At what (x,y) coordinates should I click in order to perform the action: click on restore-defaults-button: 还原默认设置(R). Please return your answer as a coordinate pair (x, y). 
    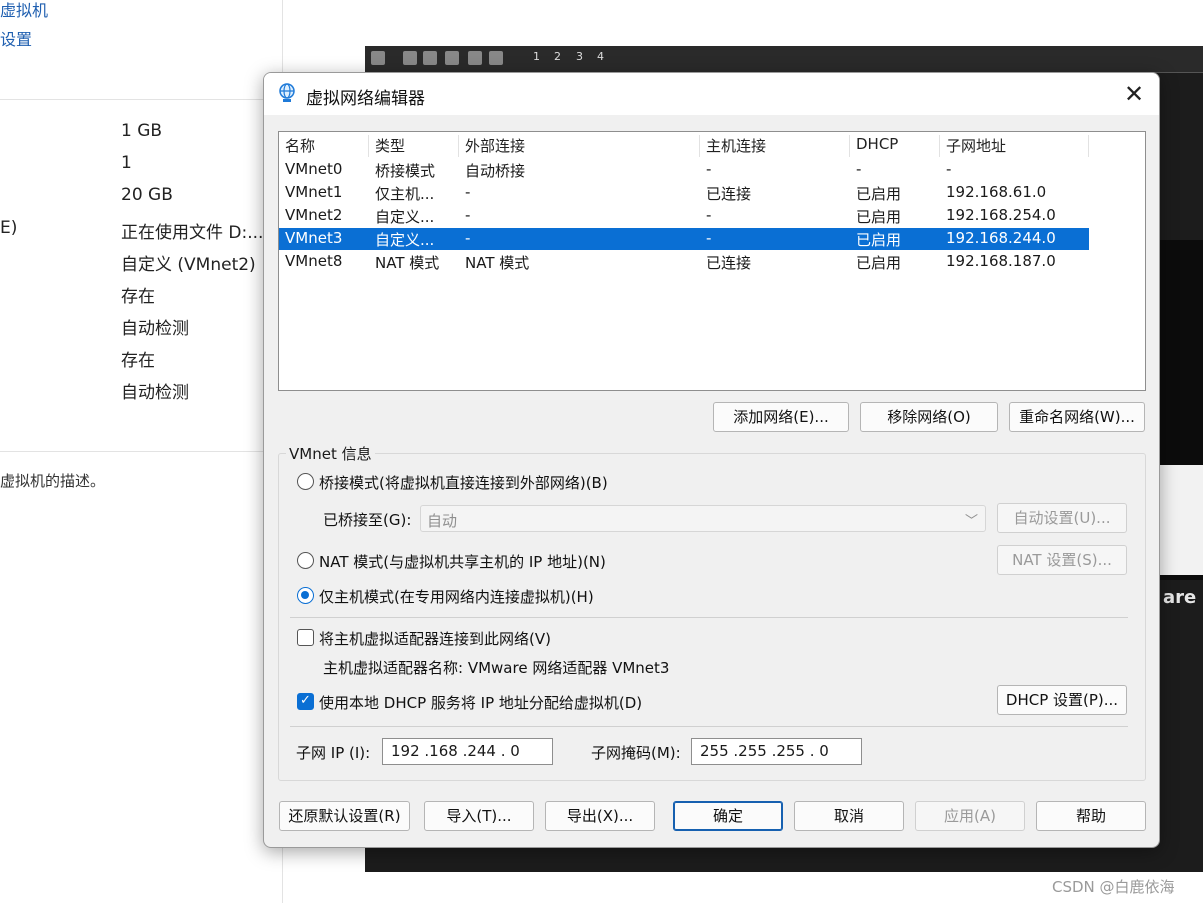
    Looking at the image, I should click on (344, 816).